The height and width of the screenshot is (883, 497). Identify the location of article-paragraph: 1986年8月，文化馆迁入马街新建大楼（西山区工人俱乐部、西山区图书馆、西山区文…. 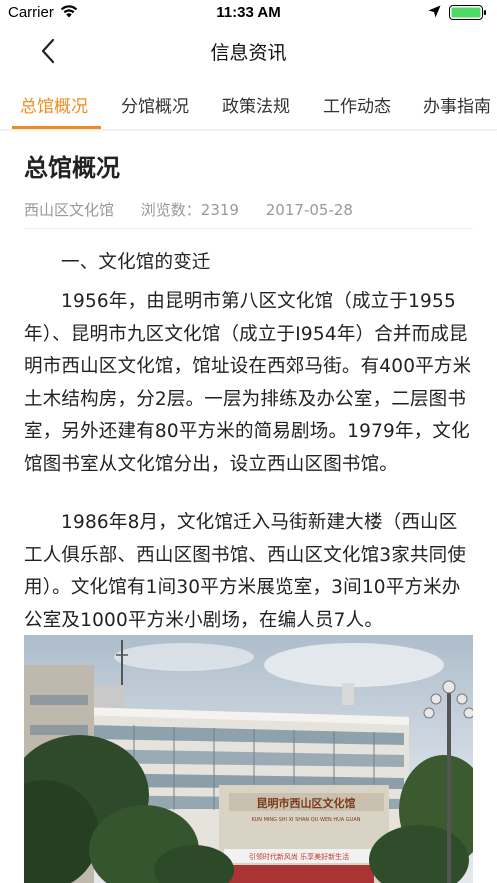
(245, 571).